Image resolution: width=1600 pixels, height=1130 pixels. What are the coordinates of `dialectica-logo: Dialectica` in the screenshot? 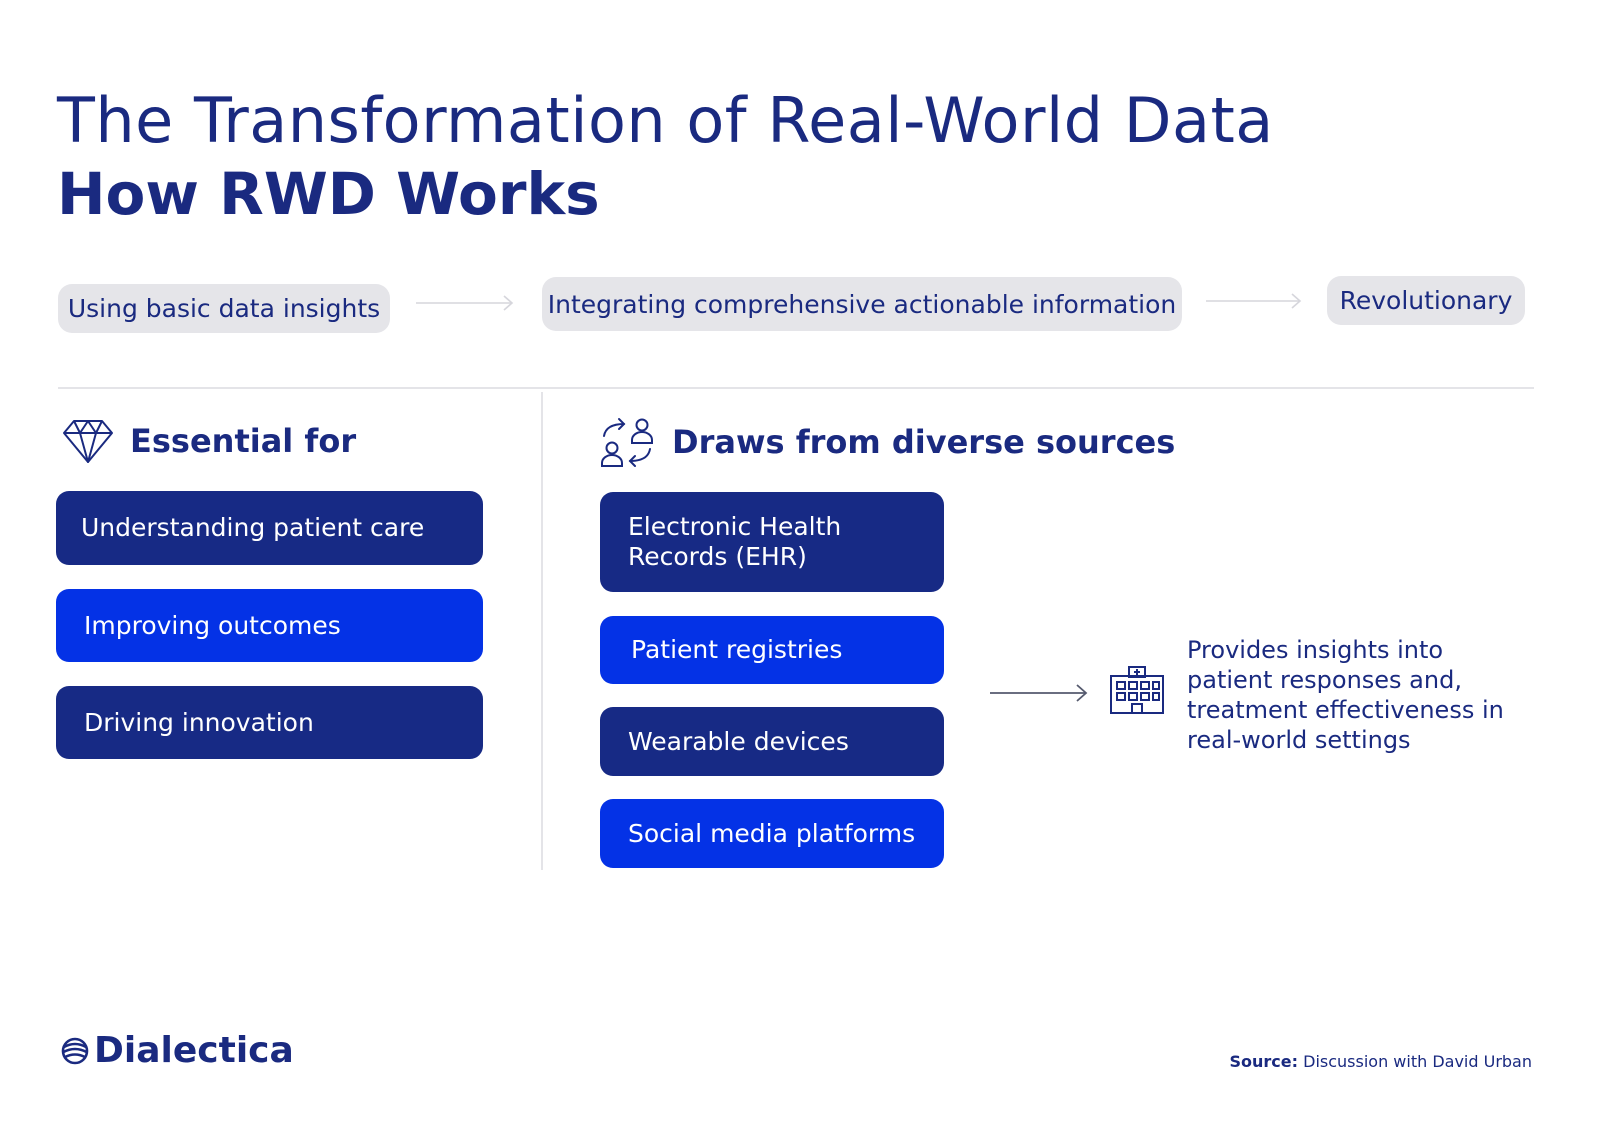 It's located at (177, 1050).